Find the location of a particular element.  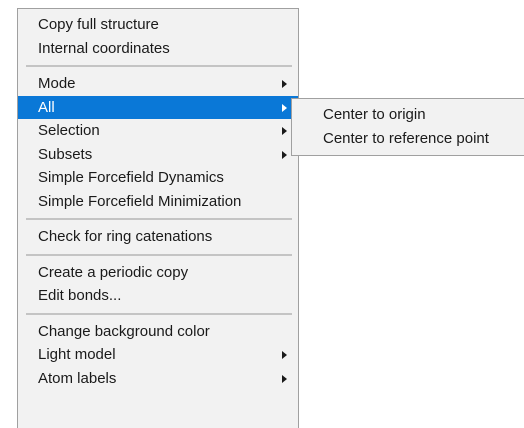

menu-item-label: Subsets is located at coordinates (65, 154).